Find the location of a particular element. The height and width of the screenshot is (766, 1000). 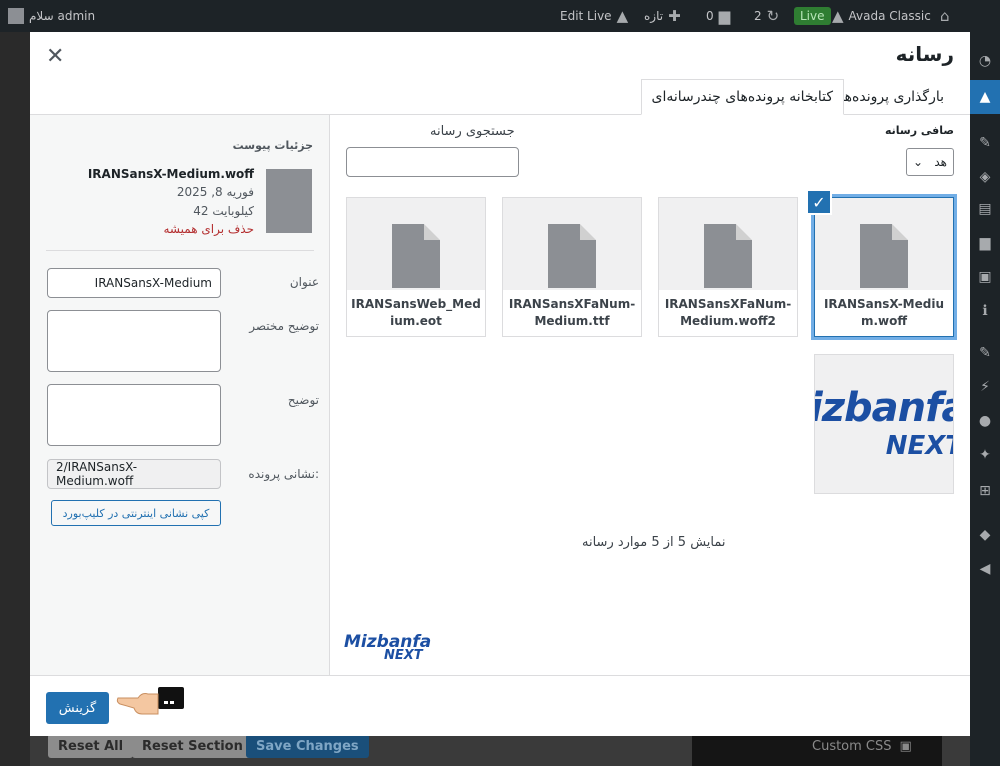

edit-live-link: Edit Live ▲ is located at coordinates (594, 16).